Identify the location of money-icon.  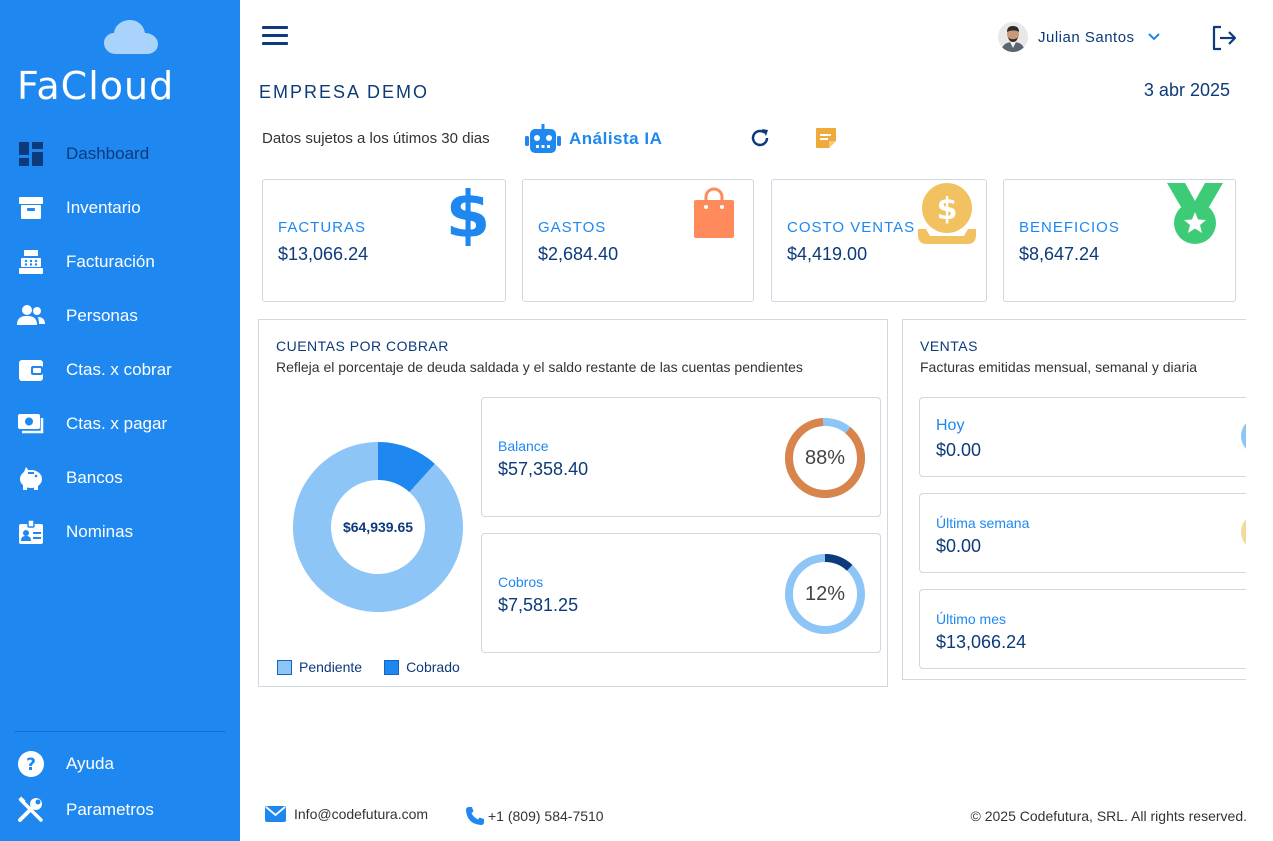
(31, 424).